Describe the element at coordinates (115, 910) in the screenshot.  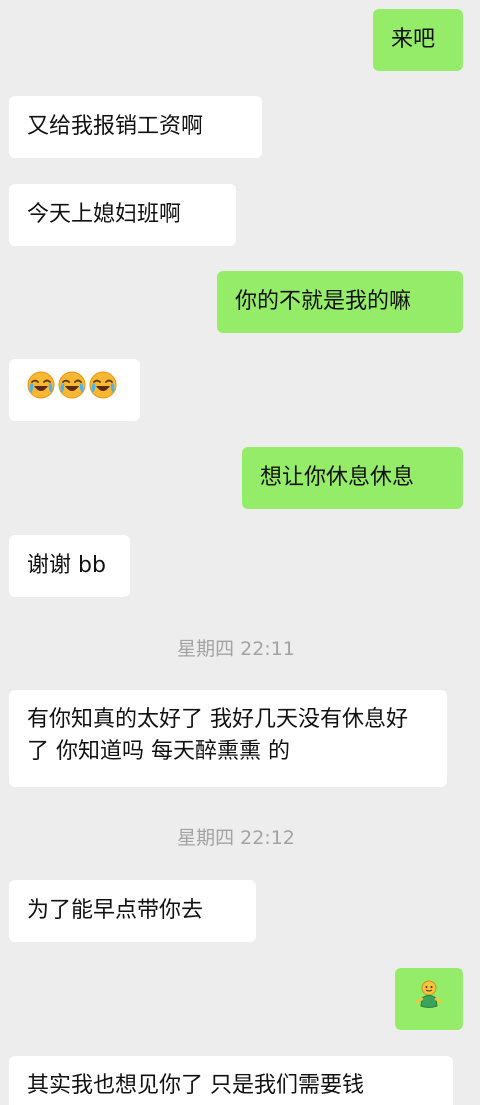
I see `message-text: 为了能早点带你去` at that location.